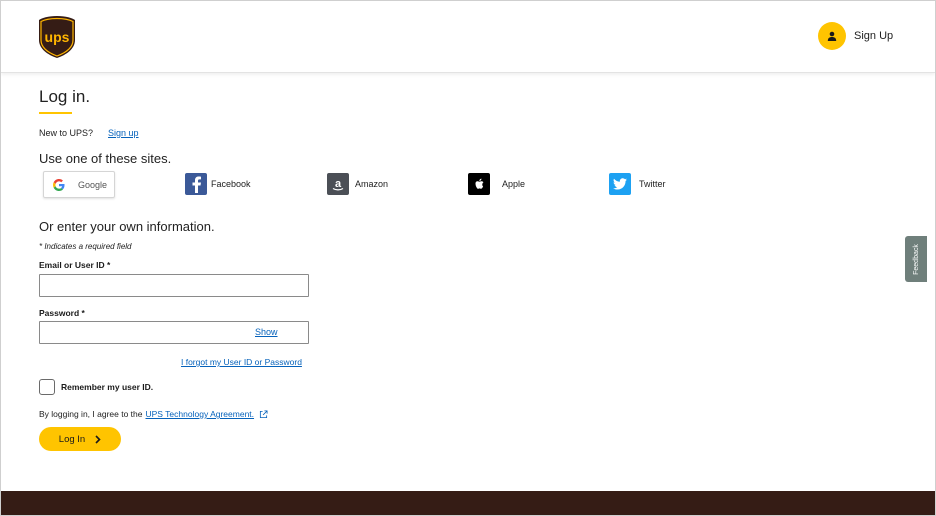 This screenshot has width=936, height=516. I want to click on feedback-tab: Feedback, so click(916, 259).